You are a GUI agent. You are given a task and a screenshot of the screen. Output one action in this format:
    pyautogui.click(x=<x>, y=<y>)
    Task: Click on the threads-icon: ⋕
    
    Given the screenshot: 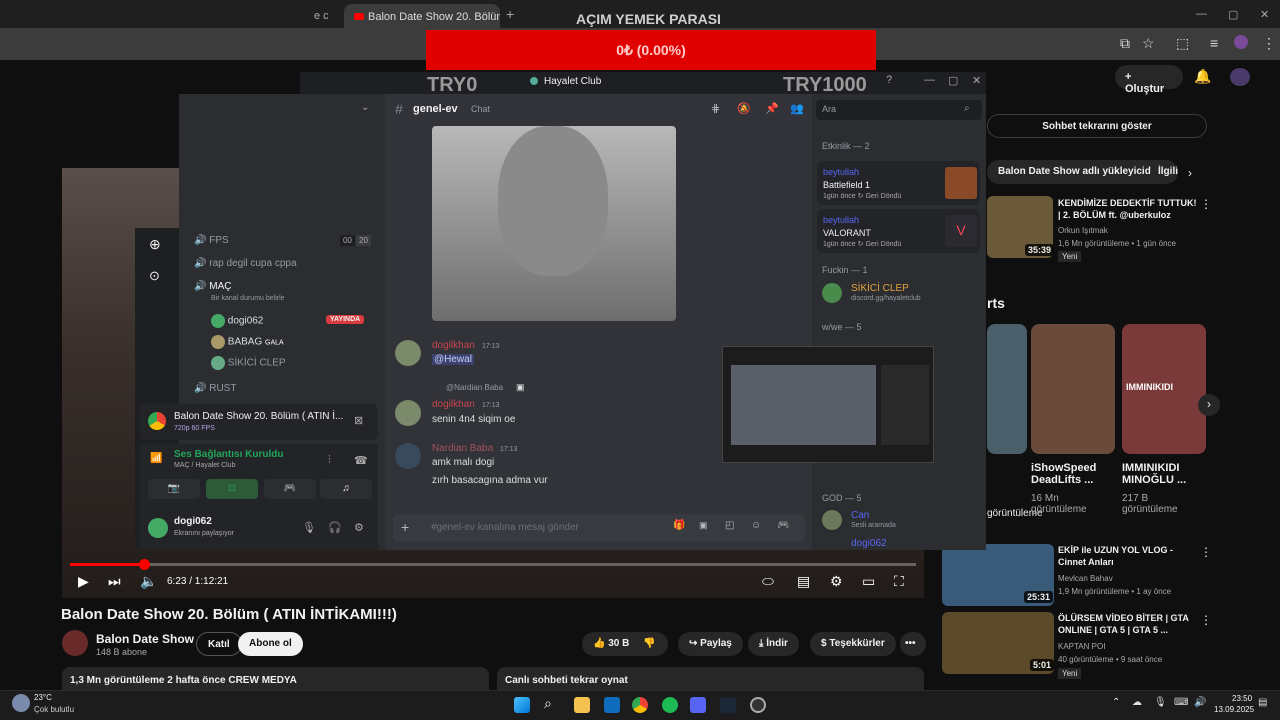 What is the action you would take?
    pyautogui.click(x=715, y=108)
    